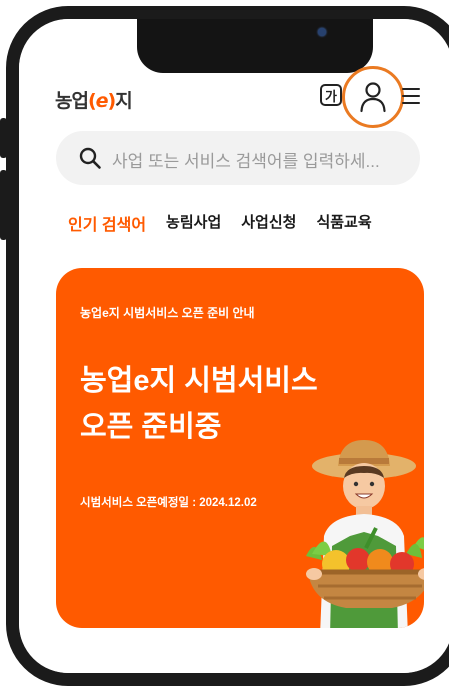 The image size is (449, 686). I want to click on banner-title-line2: 오픈 준비중, so click(151, 427).